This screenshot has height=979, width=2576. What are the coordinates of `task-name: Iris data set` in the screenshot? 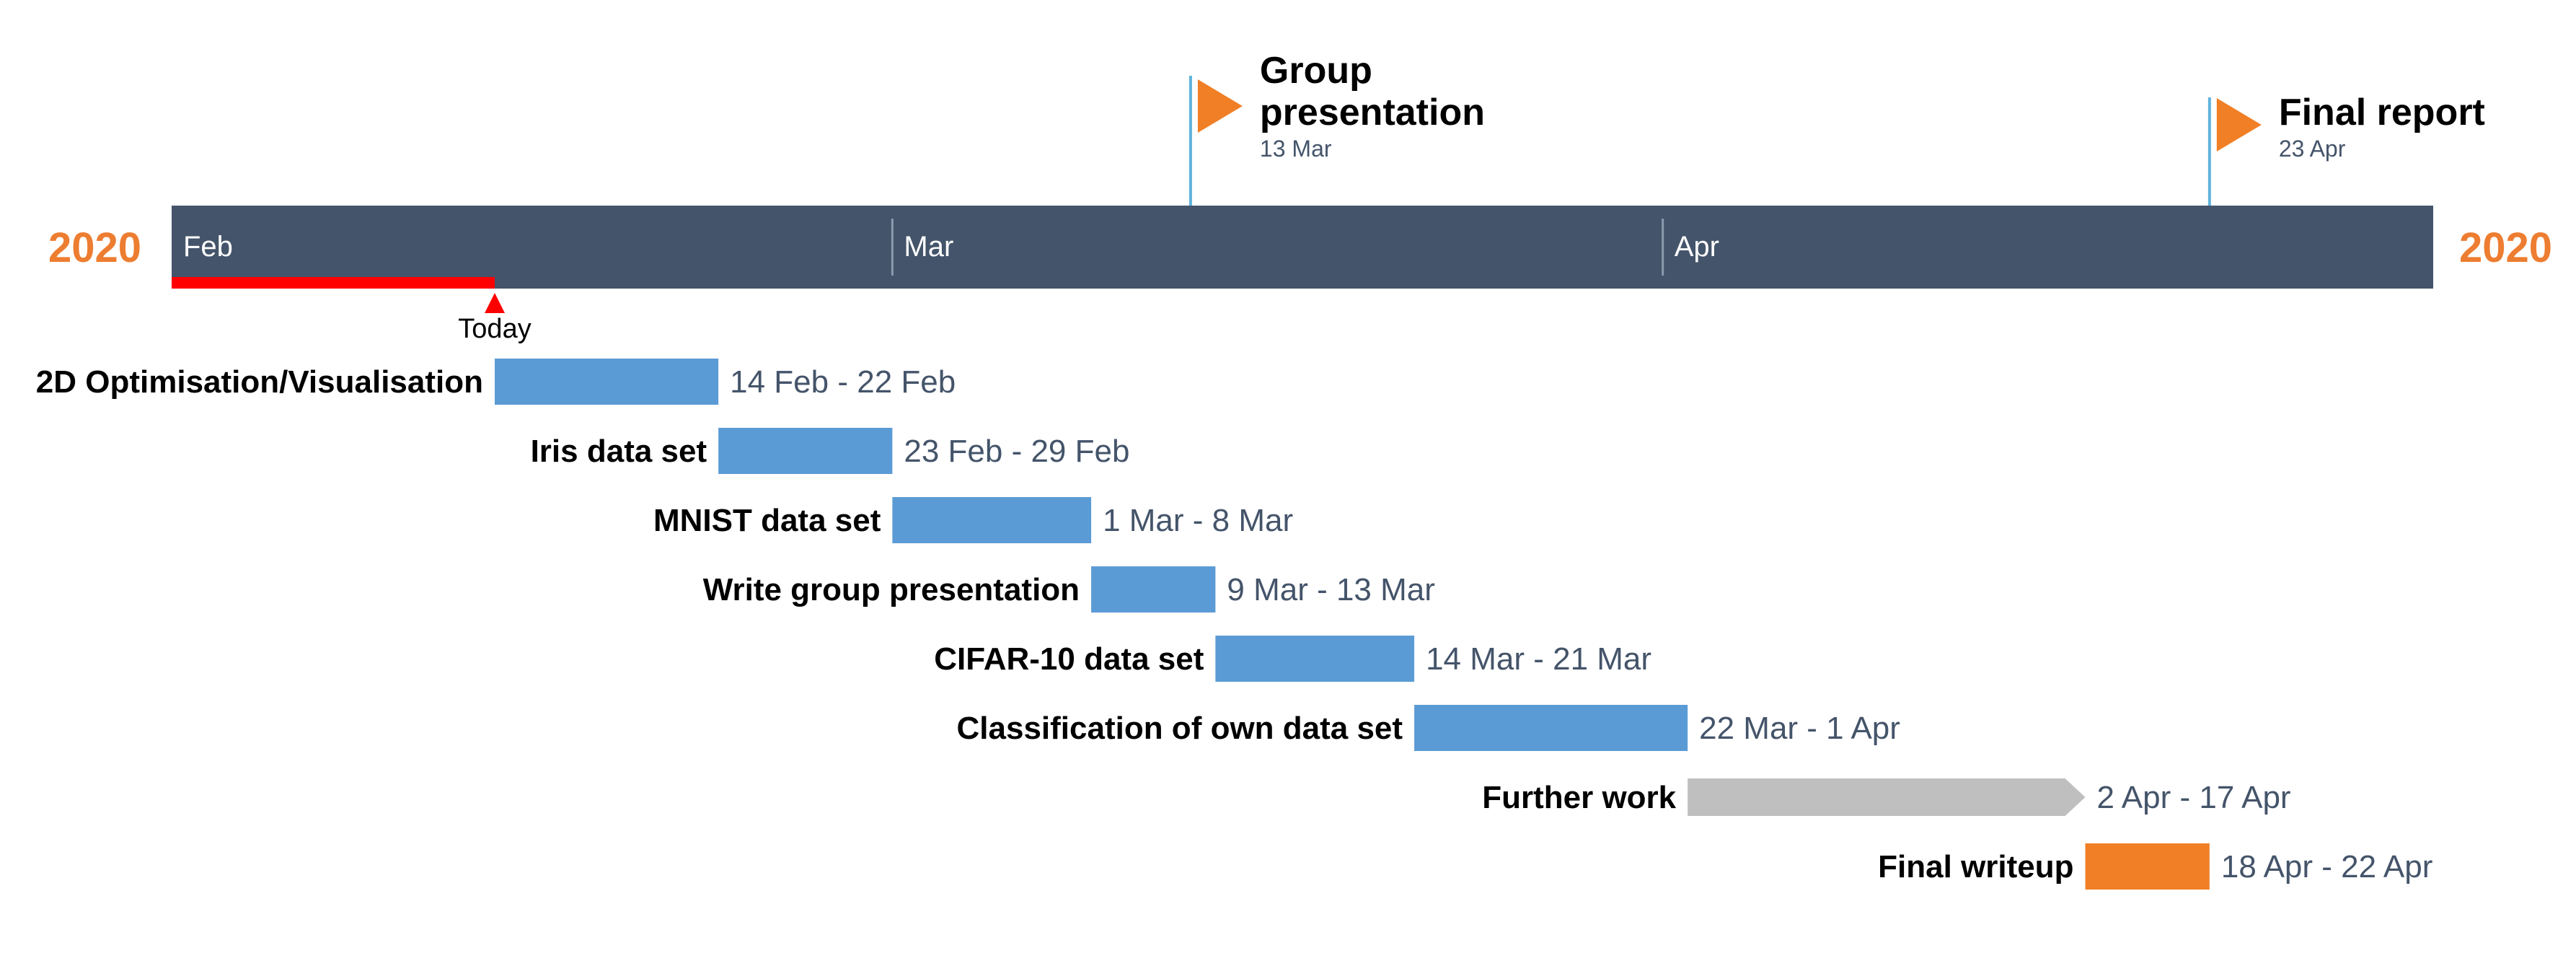 It's located at (619, 452).